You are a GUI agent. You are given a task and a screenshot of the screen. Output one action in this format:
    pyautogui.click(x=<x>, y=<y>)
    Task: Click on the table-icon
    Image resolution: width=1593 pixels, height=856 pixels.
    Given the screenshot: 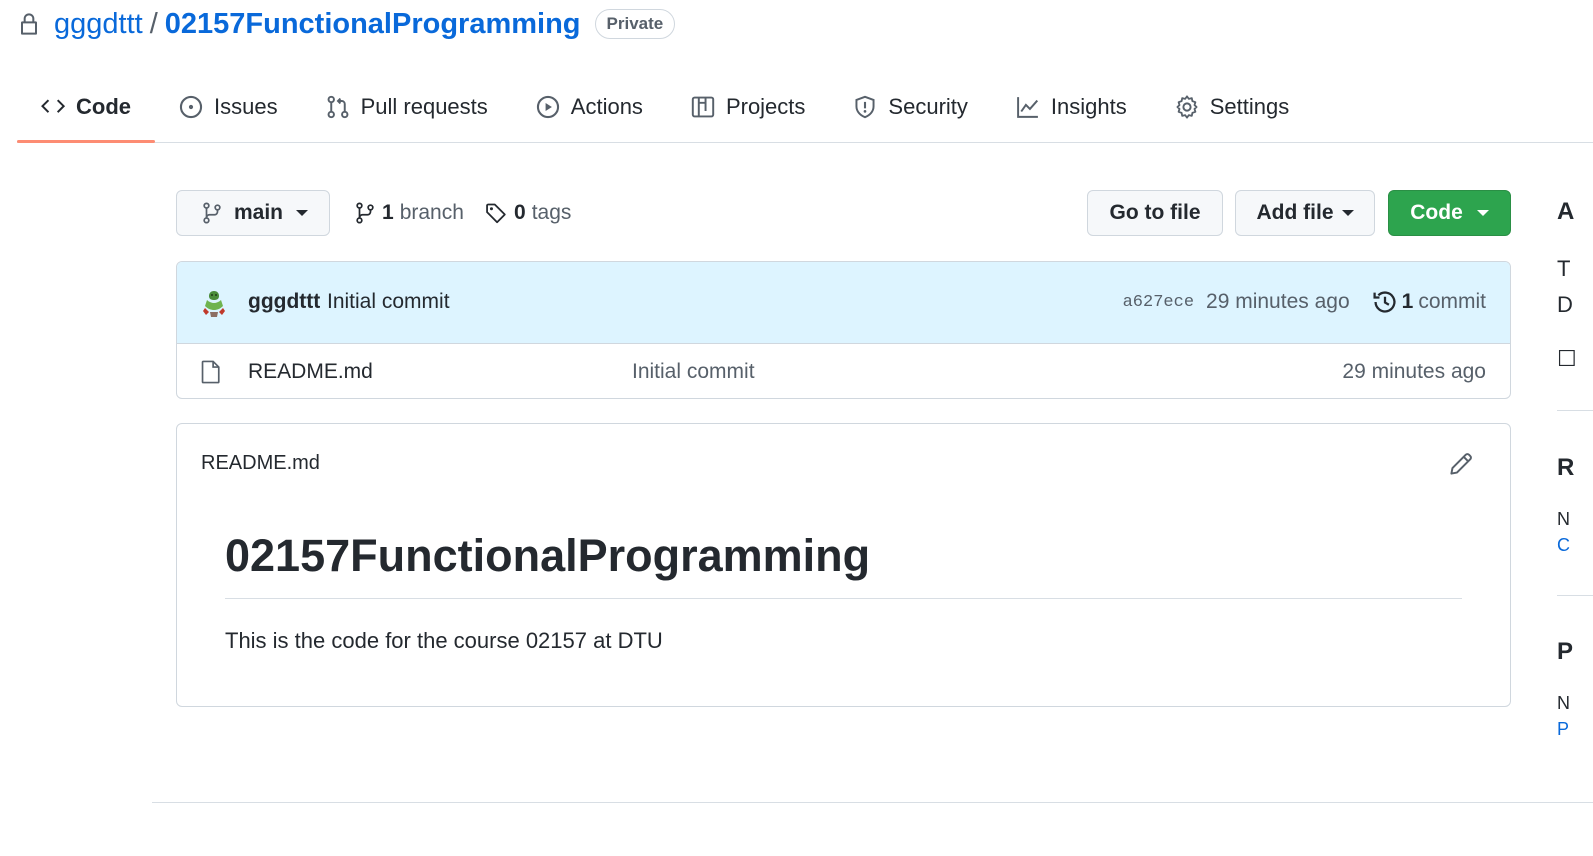 What is the action you would take?
    pyautogui.click(x=703, y=107)
    